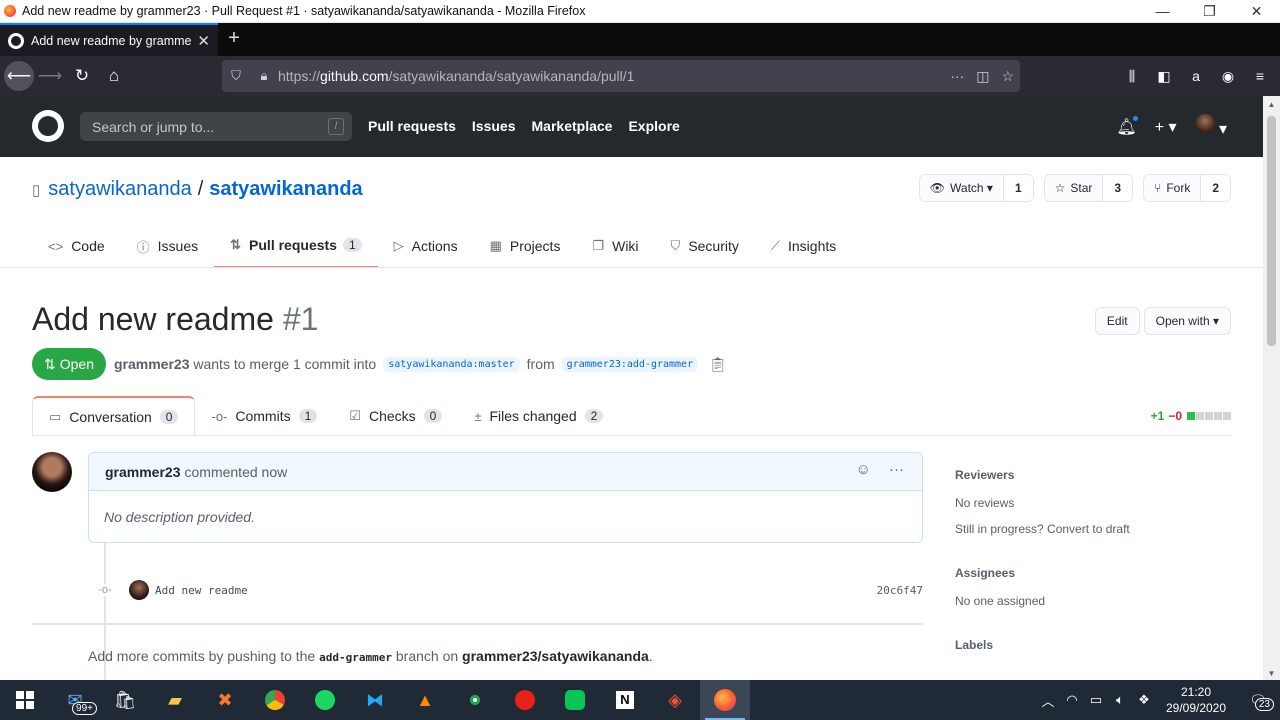 Image resolution: width=1280 pixels, height=720 pixels. I want to click on reviewers-title: Reviewers, so click(1092, 475).